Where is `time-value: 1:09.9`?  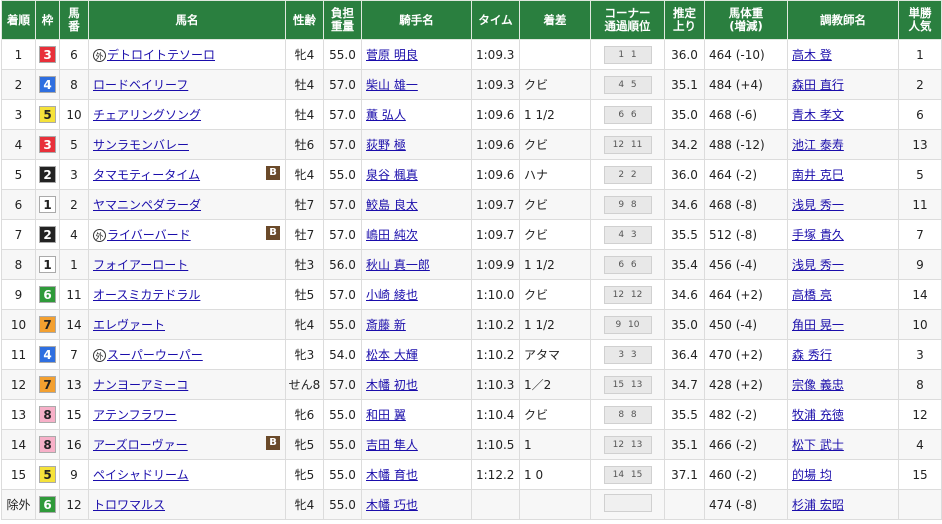 time-value: 1:09.9 is located at coordinates (495, 264).